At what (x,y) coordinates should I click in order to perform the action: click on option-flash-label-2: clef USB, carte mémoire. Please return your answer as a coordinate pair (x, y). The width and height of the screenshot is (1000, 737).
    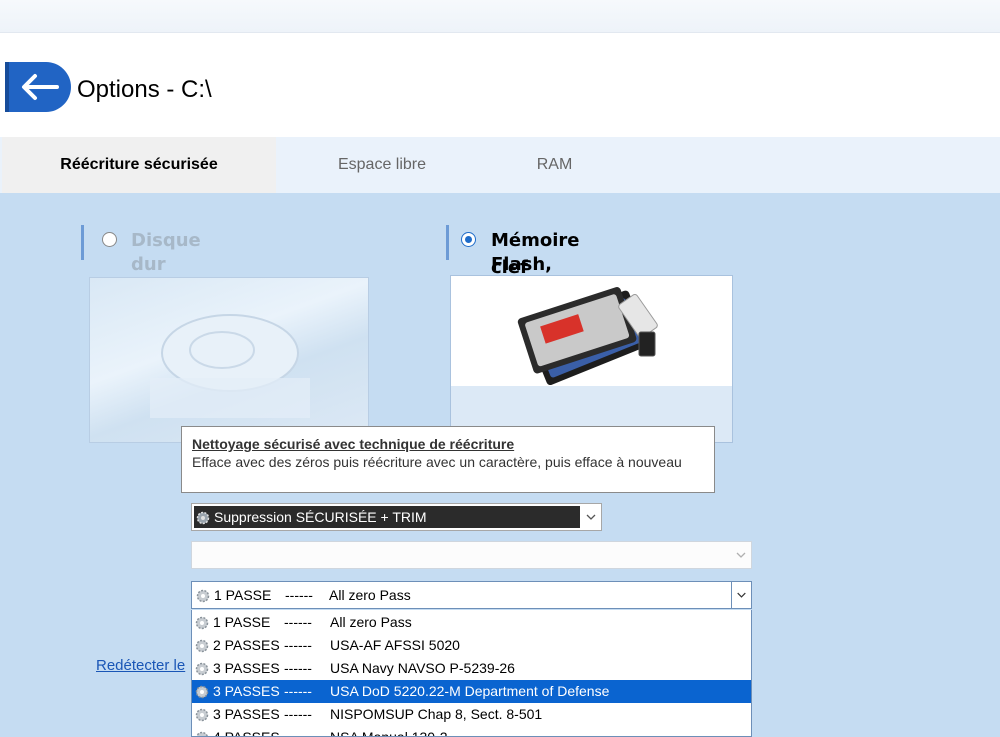
    Looking at the image, I should click on (509, 266).